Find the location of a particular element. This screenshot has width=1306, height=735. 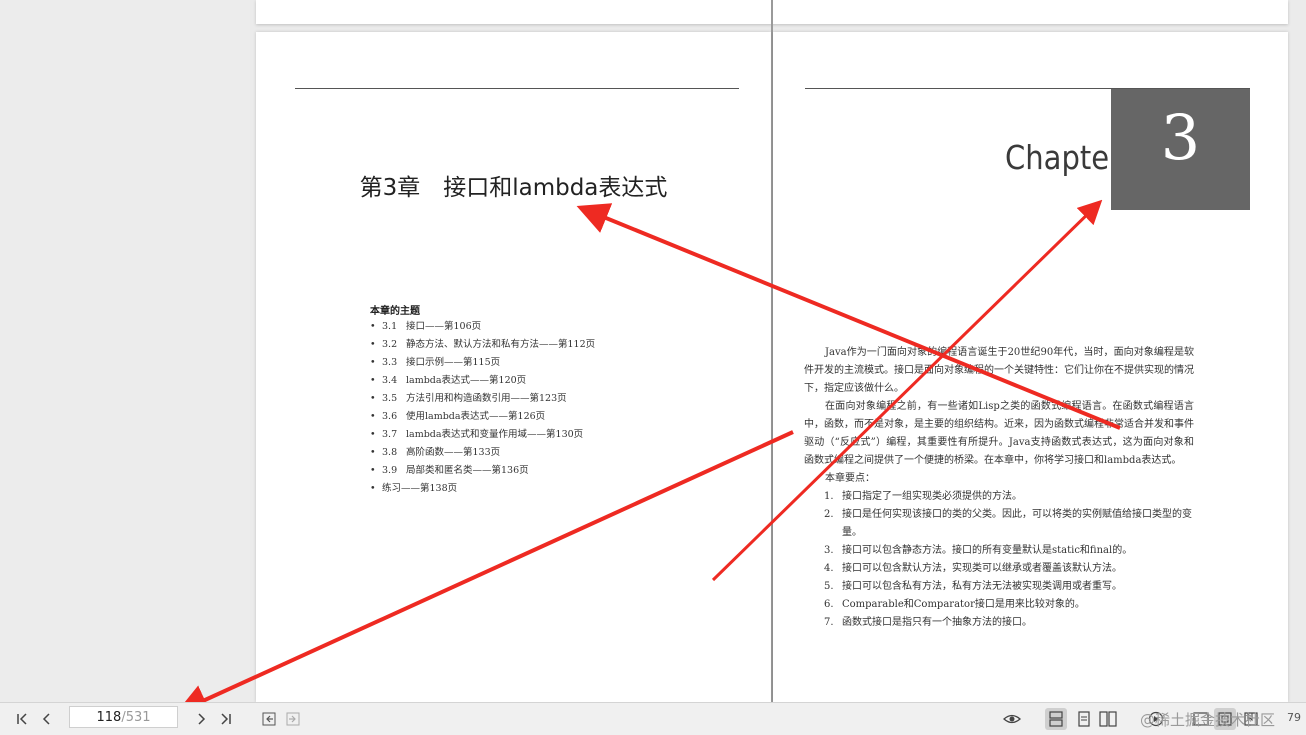

first-page-icon is located at coordinates (22, 719).